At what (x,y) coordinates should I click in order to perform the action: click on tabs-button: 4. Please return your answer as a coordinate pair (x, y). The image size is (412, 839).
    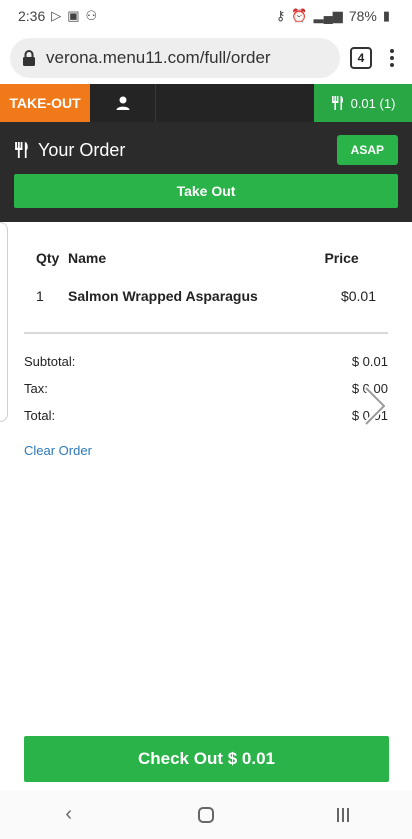
    Looking at the image, I should click on (361, 58).